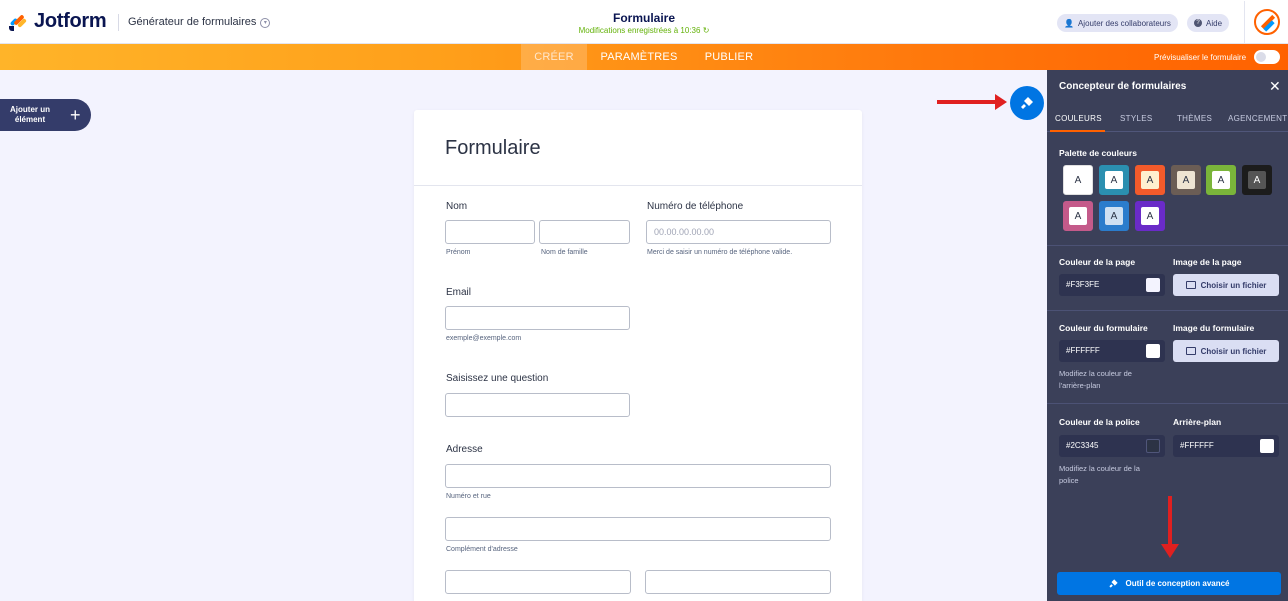  I want to click on preview-toggle, so click(1267, 57).